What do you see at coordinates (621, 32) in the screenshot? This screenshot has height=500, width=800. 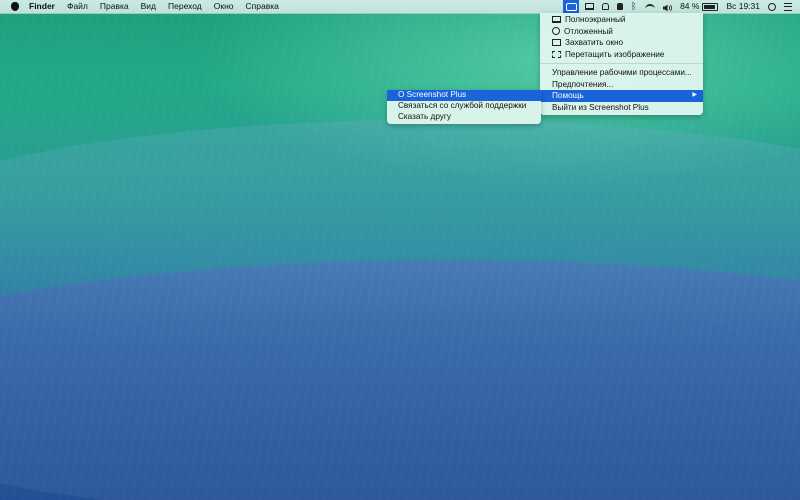 I see `menu-item-delayed: Отложенный` at bounding box center [621, 32].